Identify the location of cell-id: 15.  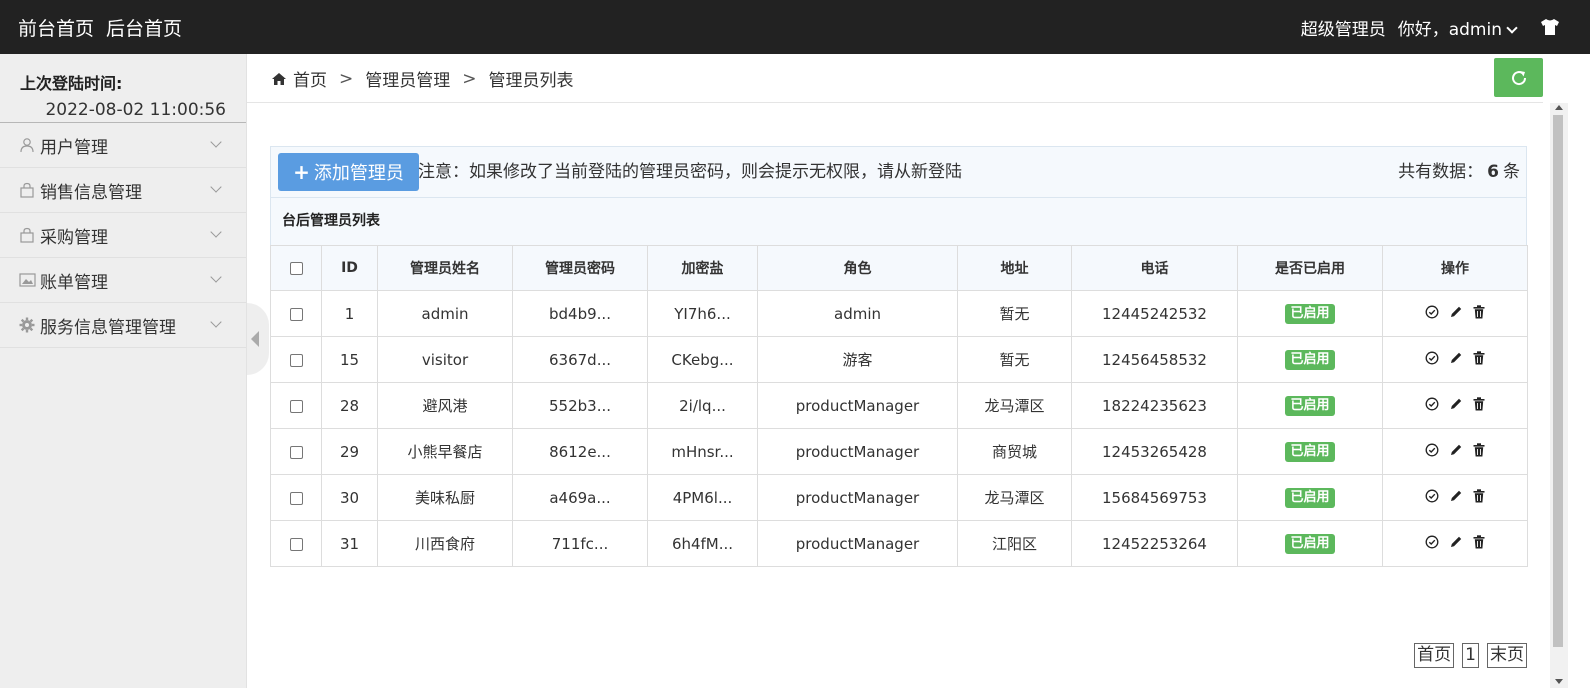
(349, 359).